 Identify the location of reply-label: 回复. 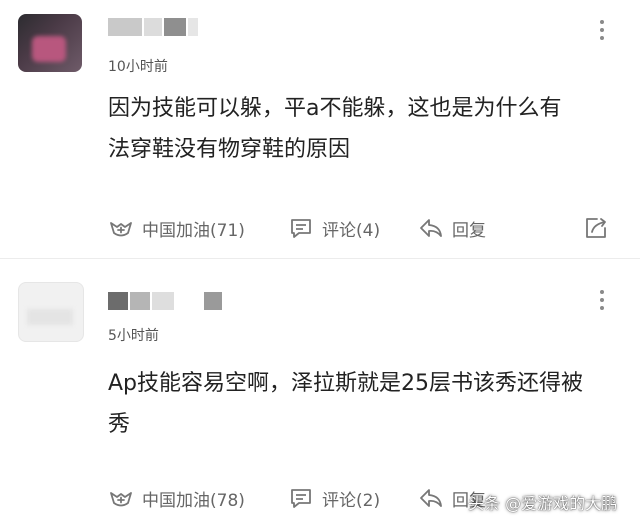
(469, 230).